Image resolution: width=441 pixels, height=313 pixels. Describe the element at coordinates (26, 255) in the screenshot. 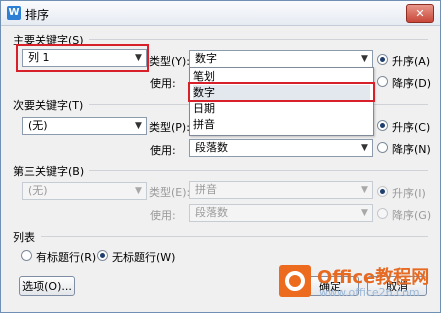

I see `with-header-radio` at that location.